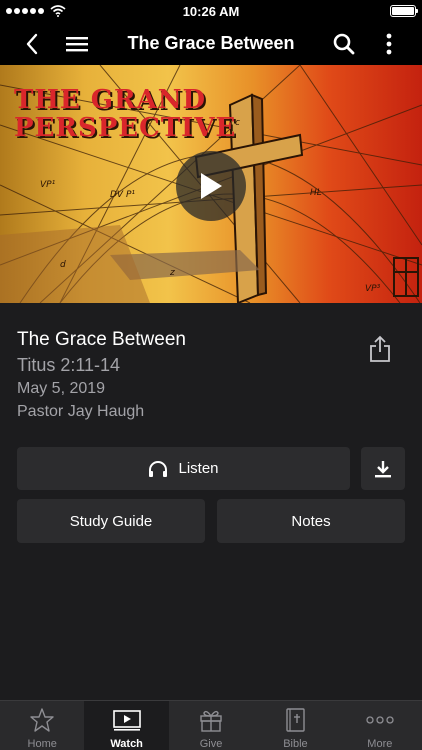  Describe the element at coordinates (81, 411) in the screenshot. I see `sermon-speaker: Pastor Jay Haugh` at that location.